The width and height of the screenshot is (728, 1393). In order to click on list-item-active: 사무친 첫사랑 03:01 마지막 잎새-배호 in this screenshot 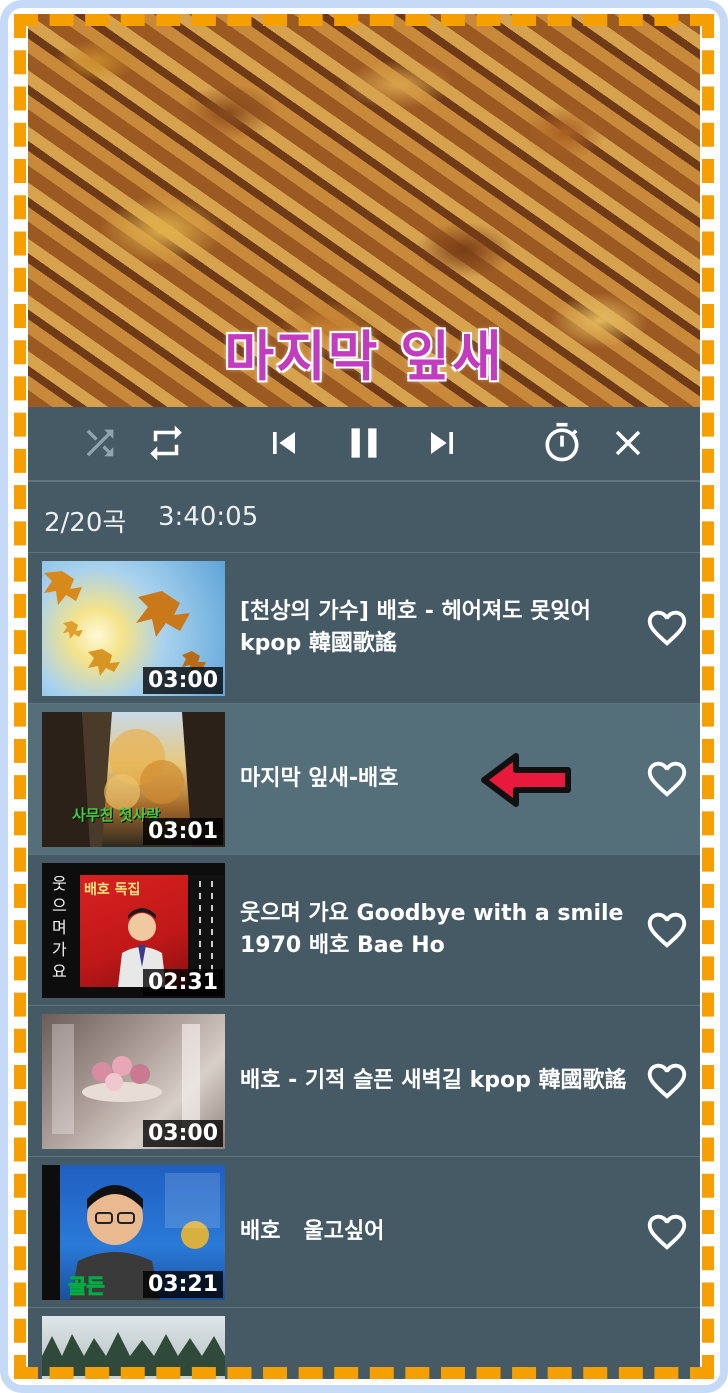, I will do `click(364, 779)`.